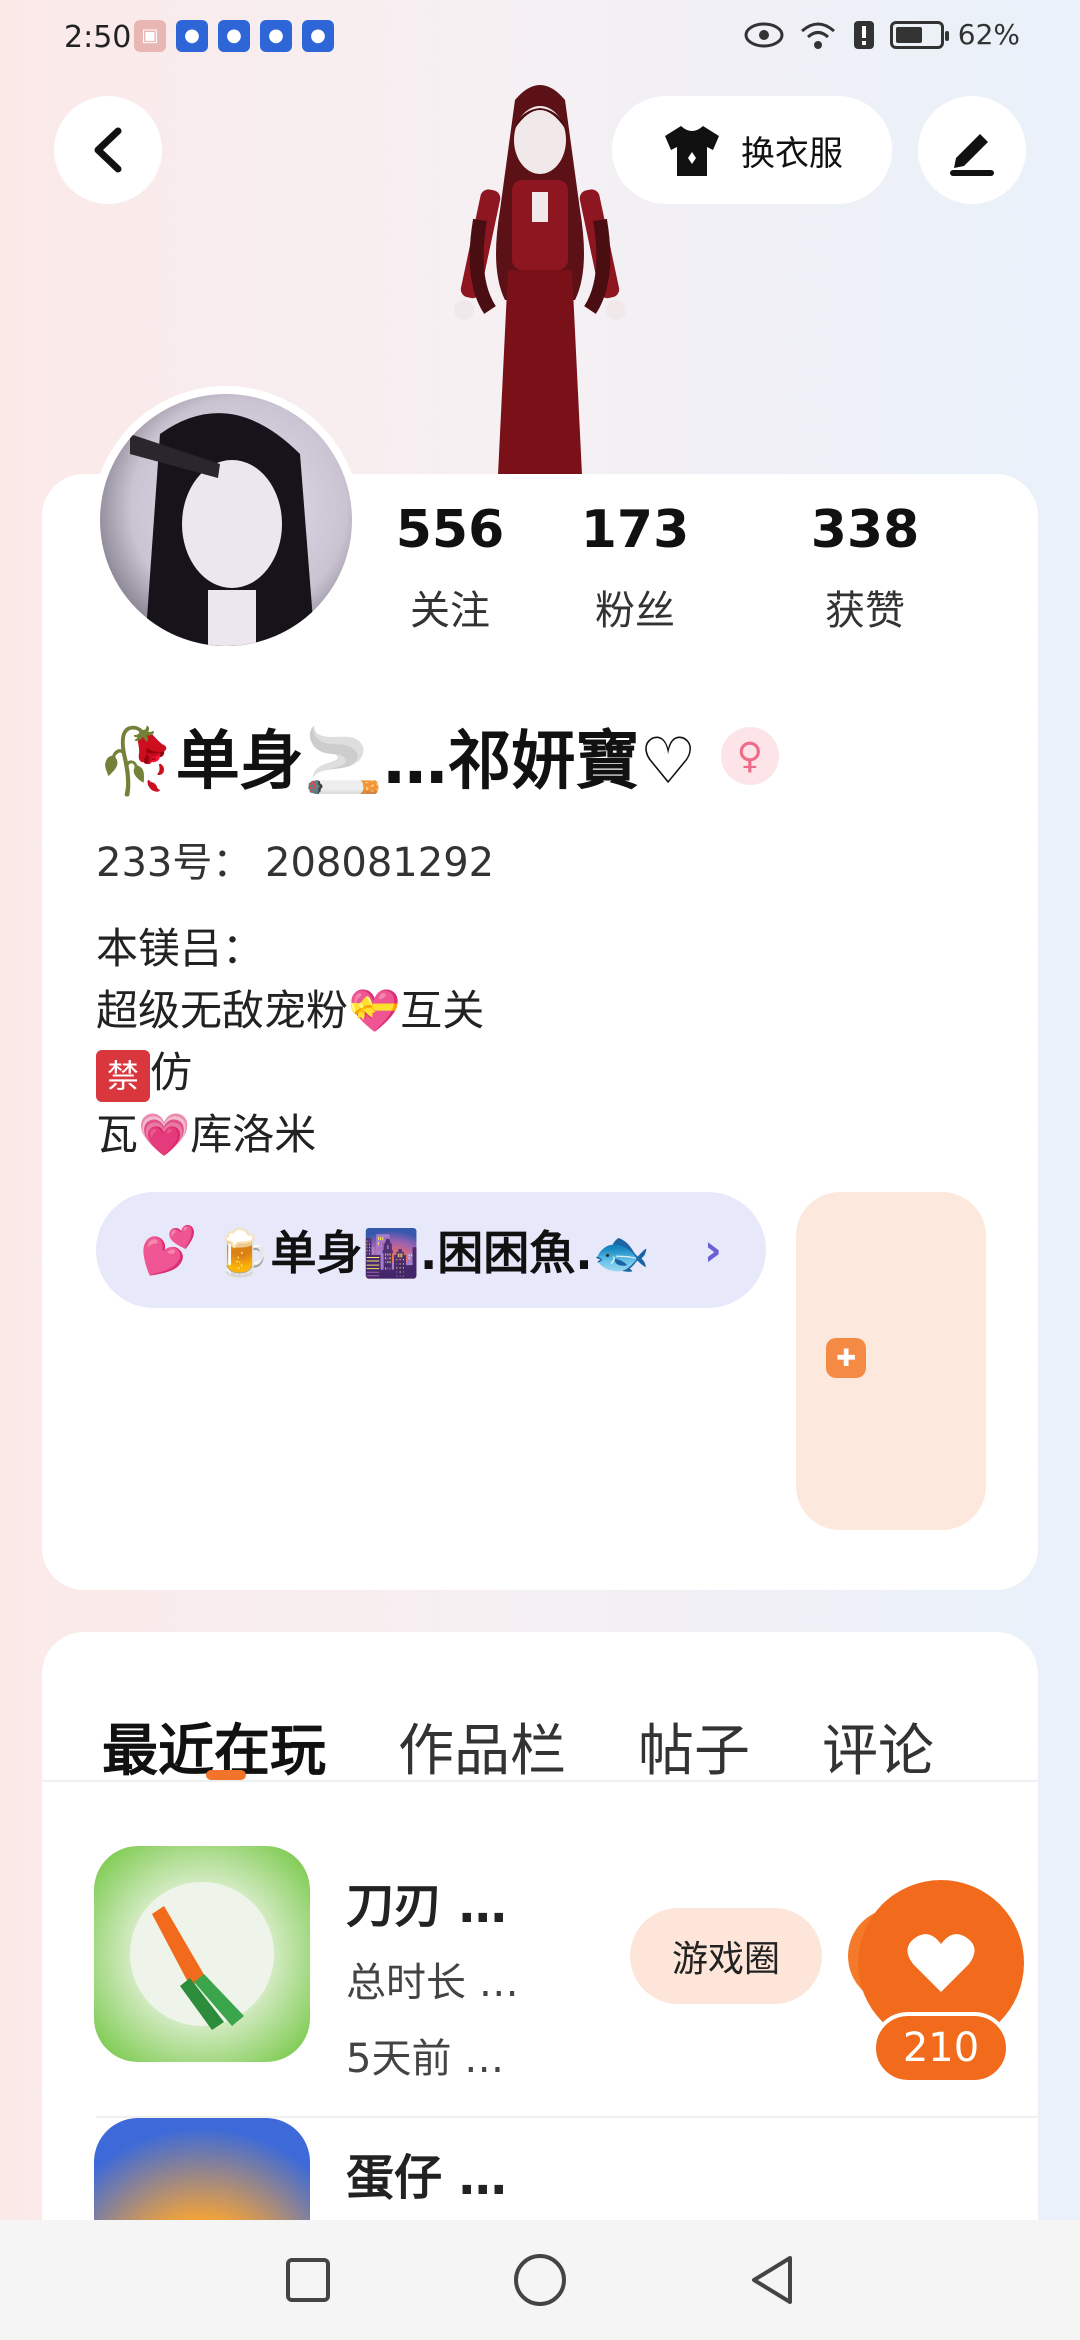  I want to click on stat-fans-label: 粉丝, so click(635, 611).